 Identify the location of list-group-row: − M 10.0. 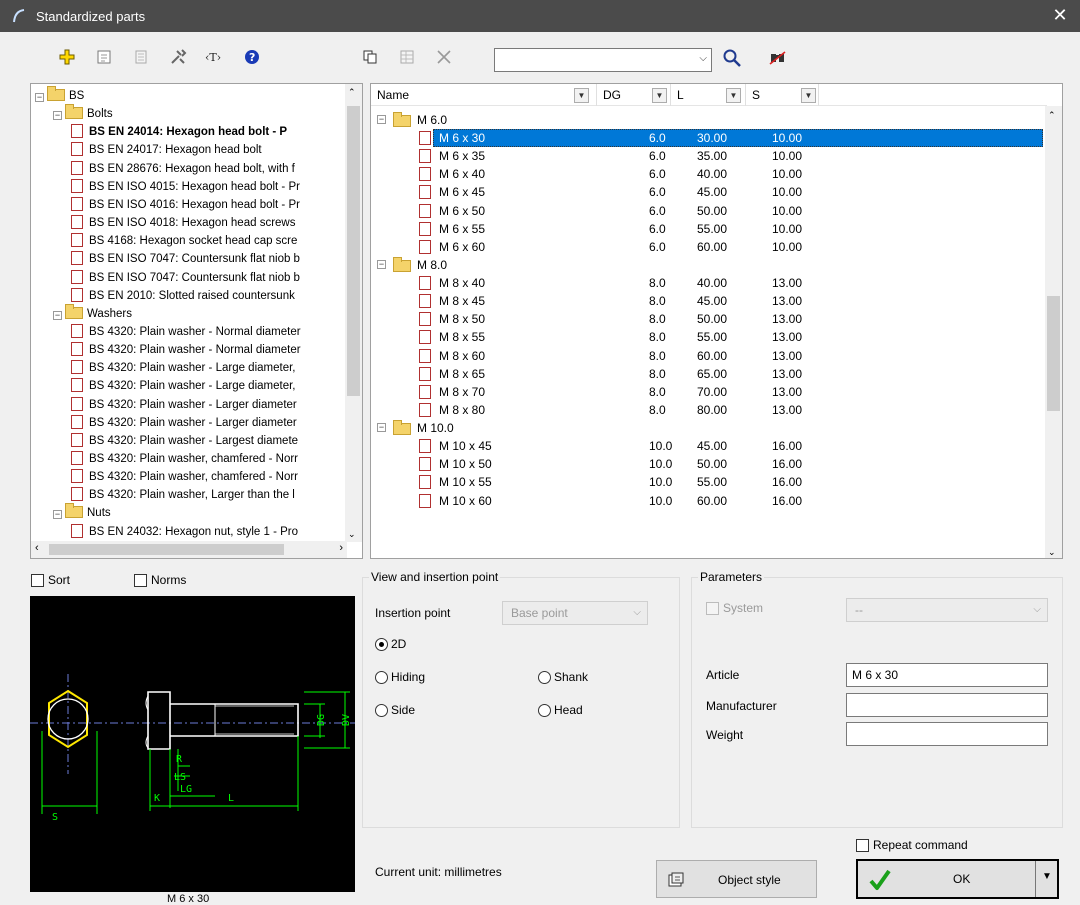
(709, 428).